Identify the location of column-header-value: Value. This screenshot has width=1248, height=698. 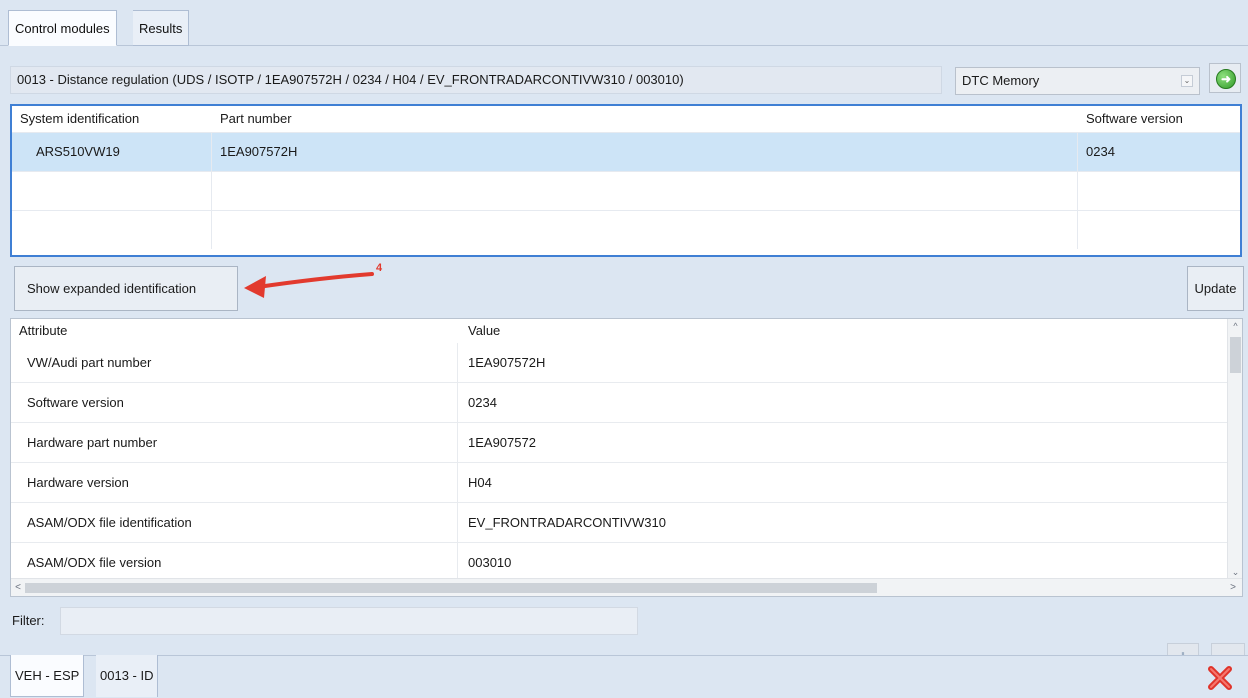
(484, 331).